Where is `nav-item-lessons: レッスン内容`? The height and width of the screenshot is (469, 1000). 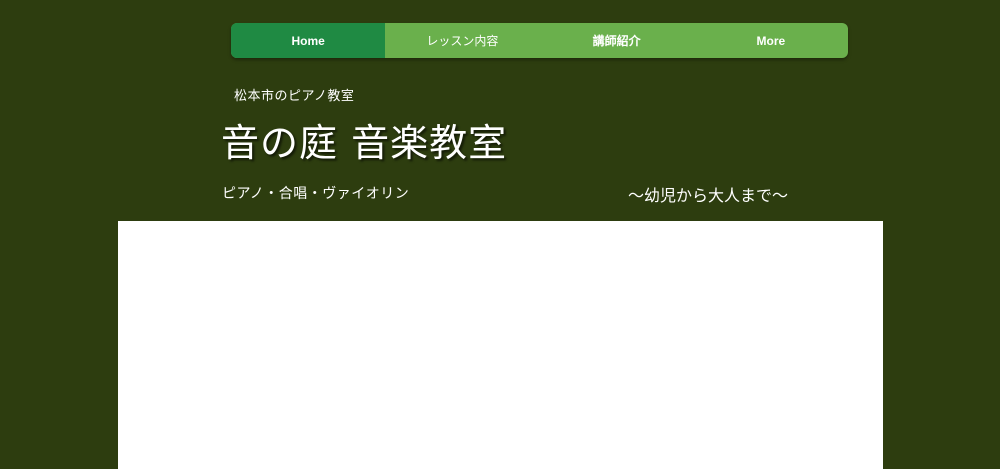 nav-item-lessons: レッスン内容 is located at coordinates (462, 40).